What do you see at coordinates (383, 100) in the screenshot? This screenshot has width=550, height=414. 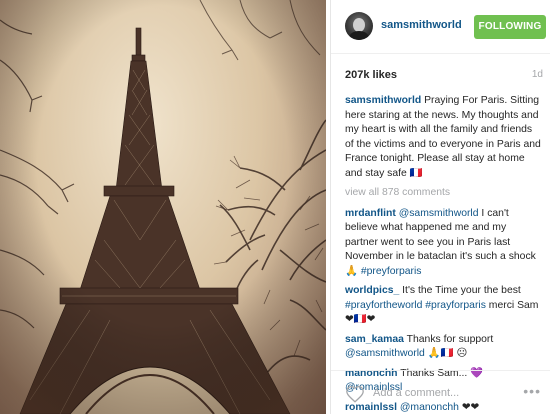 I see `caption-username: samsmithworld` at bounding box center [383, 100].